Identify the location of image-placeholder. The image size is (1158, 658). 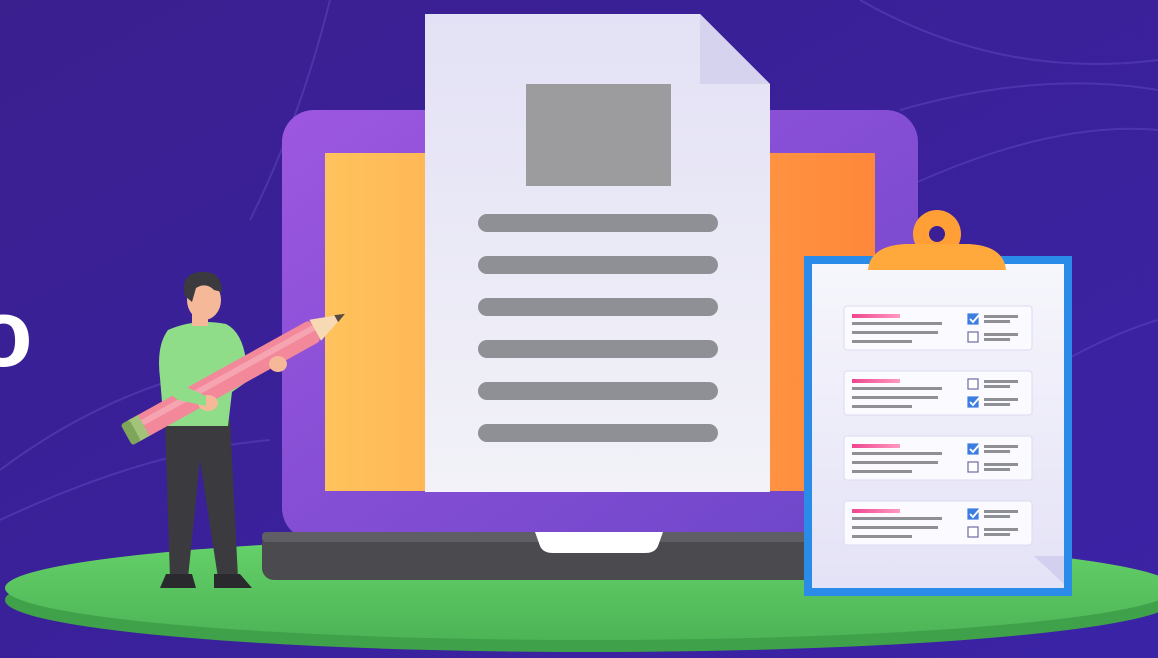
(598, 135).